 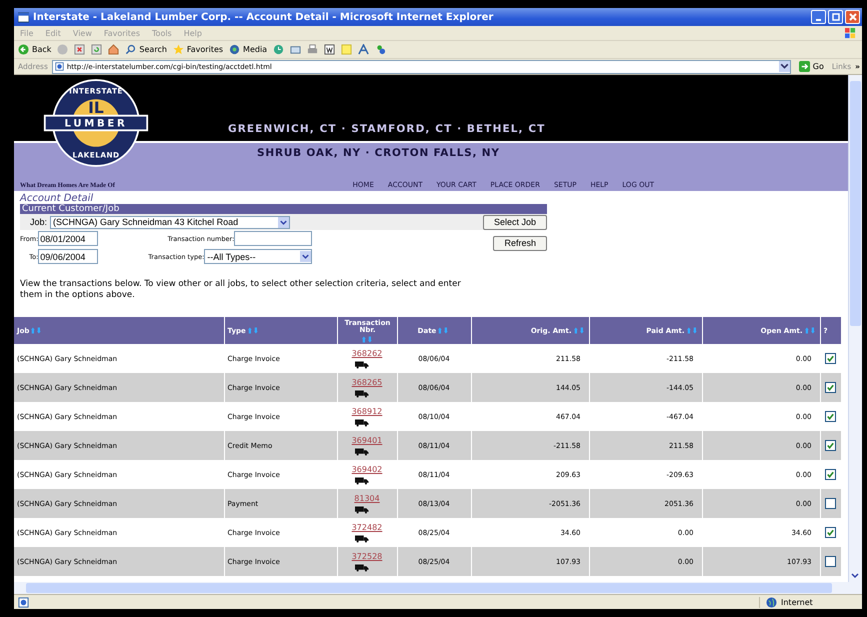 I want to click on history-icon, so click(x=278, y=49).